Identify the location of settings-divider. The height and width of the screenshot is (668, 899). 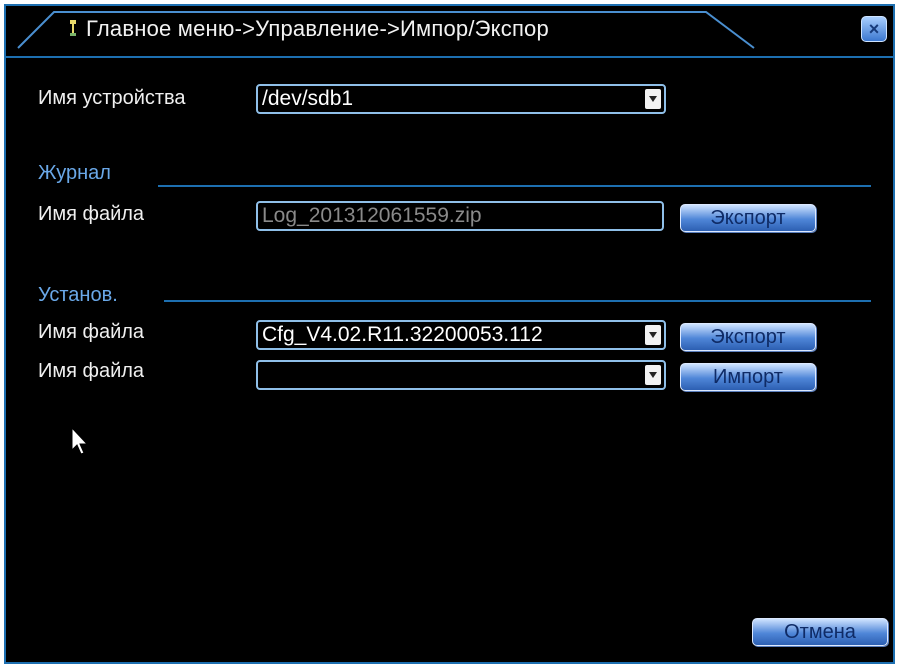
(517, 301).